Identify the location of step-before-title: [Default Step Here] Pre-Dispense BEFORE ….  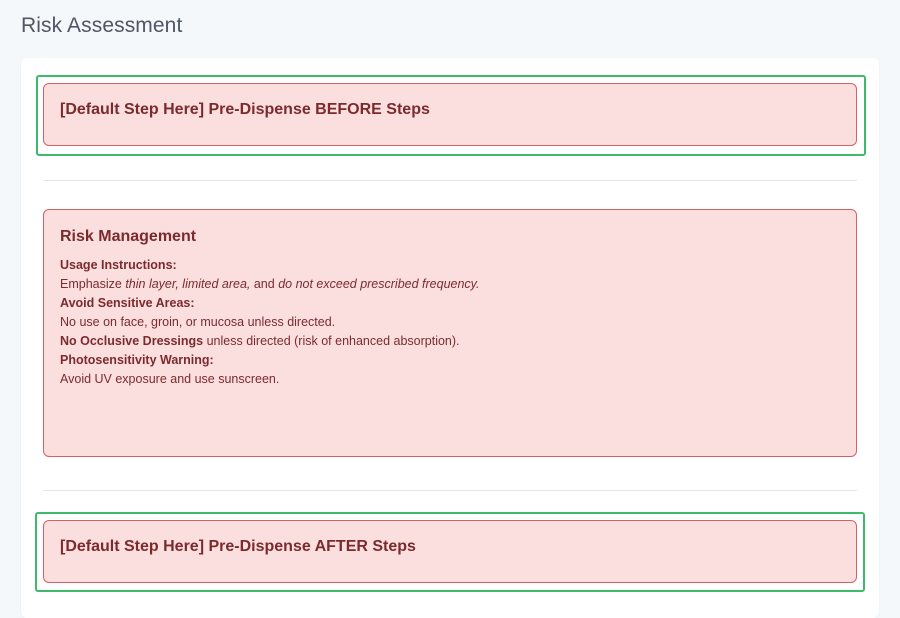
(245, 109).